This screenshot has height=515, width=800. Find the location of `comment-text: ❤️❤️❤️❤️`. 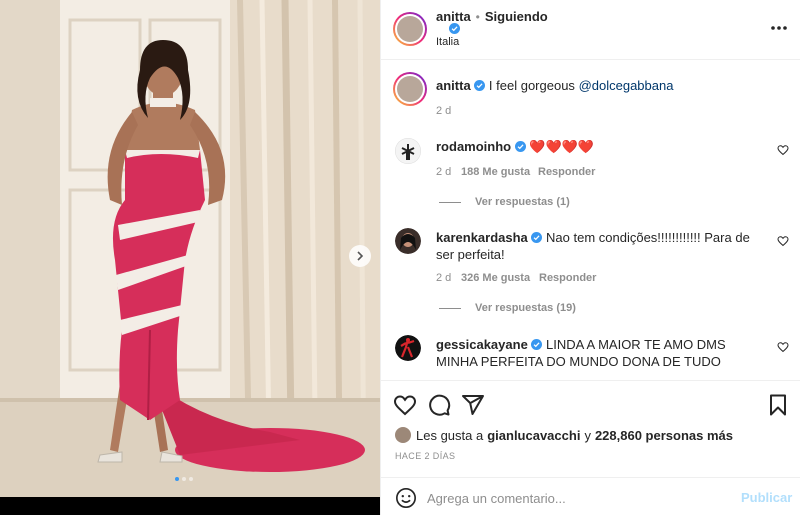

comment-text: ❤️❤️❤️❤️ is located at coordinates (562, 146).